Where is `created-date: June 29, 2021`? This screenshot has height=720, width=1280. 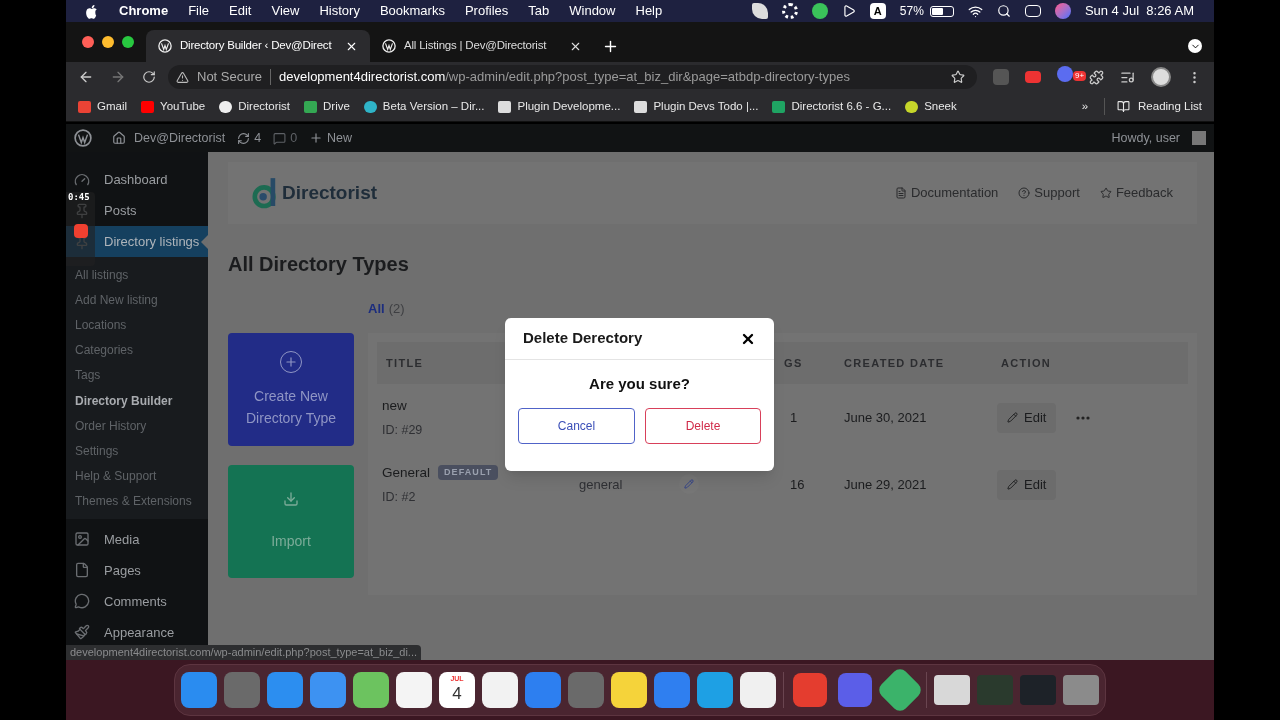
created-date: June 29, 2021 is located at coordinates (886, 484).